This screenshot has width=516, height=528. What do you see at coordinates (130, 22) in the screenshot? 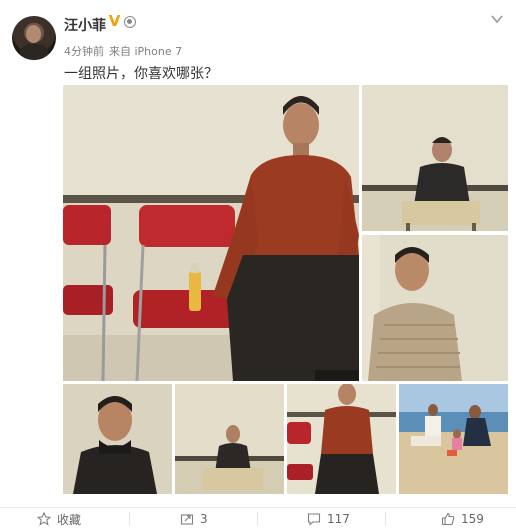
I see `member-icon` at bounding box center [130, 22].